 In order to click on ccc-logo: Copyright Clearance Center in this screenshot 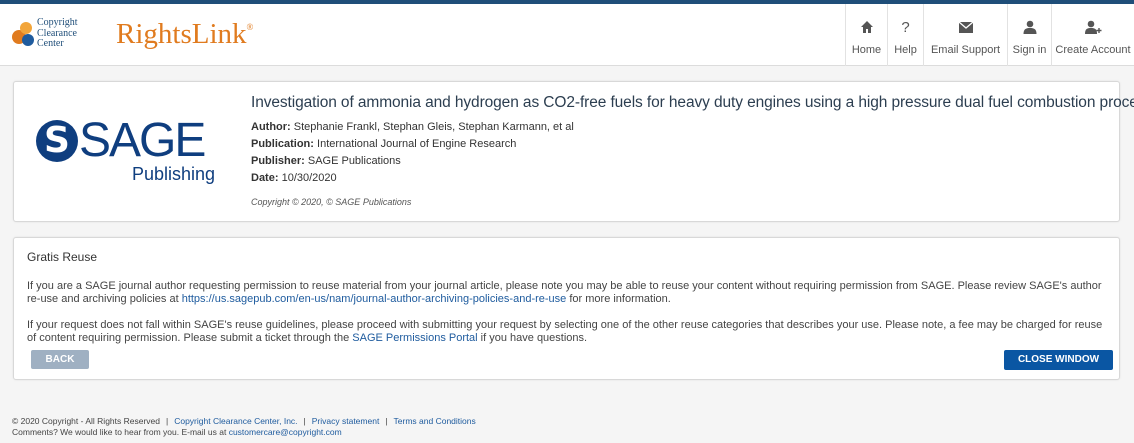, I will do `click(54, 34)`.